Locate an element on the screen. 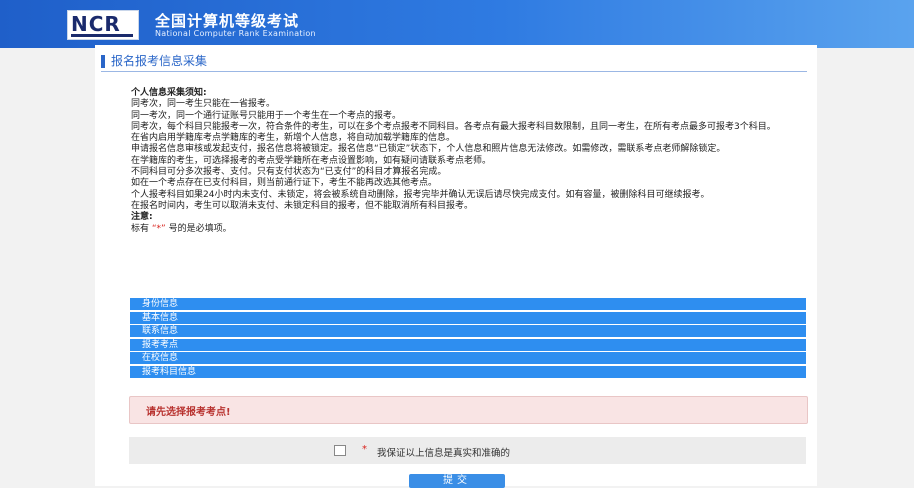 This screenshot has width=914, height=488. section-bar-identity: 身份信息 is located at coordinates (468, 304).